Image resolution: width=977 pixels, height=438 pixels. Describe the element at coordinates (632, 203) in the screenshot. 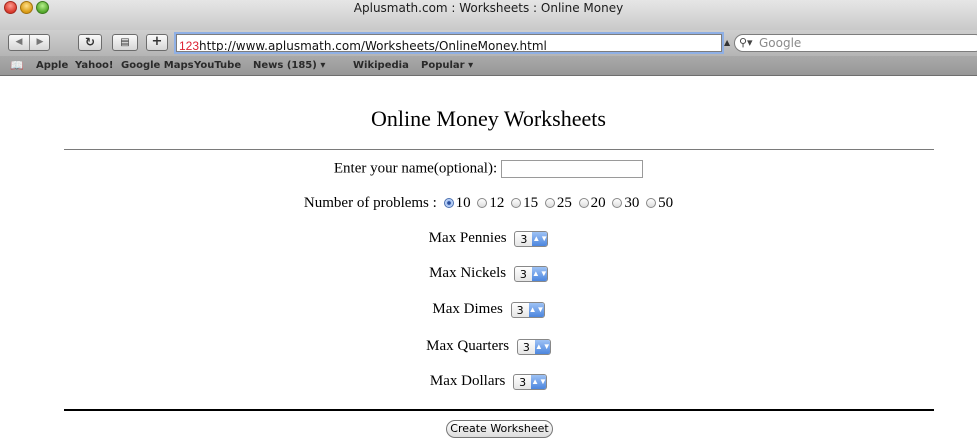

I see `problems-option-label: 30` at that location.